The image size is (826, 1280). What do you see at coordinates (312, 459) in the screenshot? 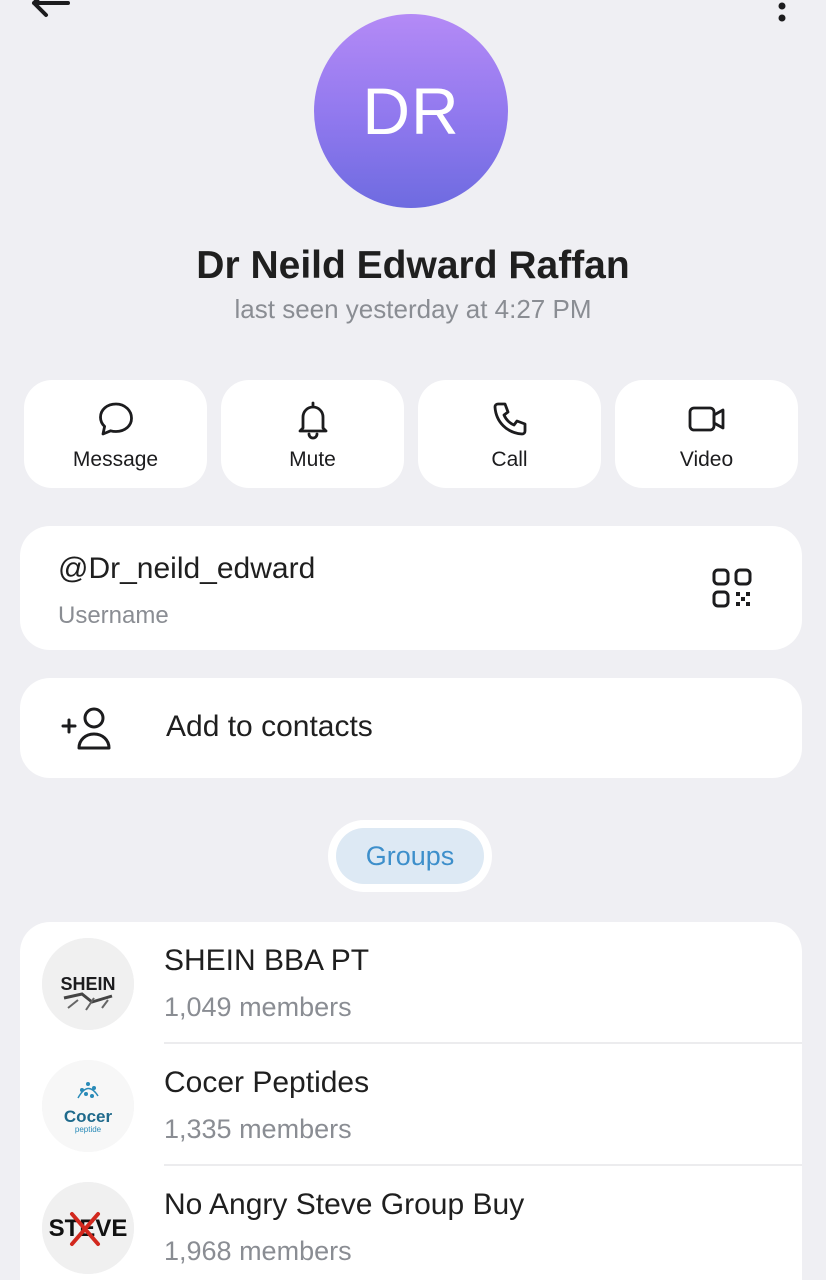
I see `mute-label: Mute` at bounding box center [312, 459].